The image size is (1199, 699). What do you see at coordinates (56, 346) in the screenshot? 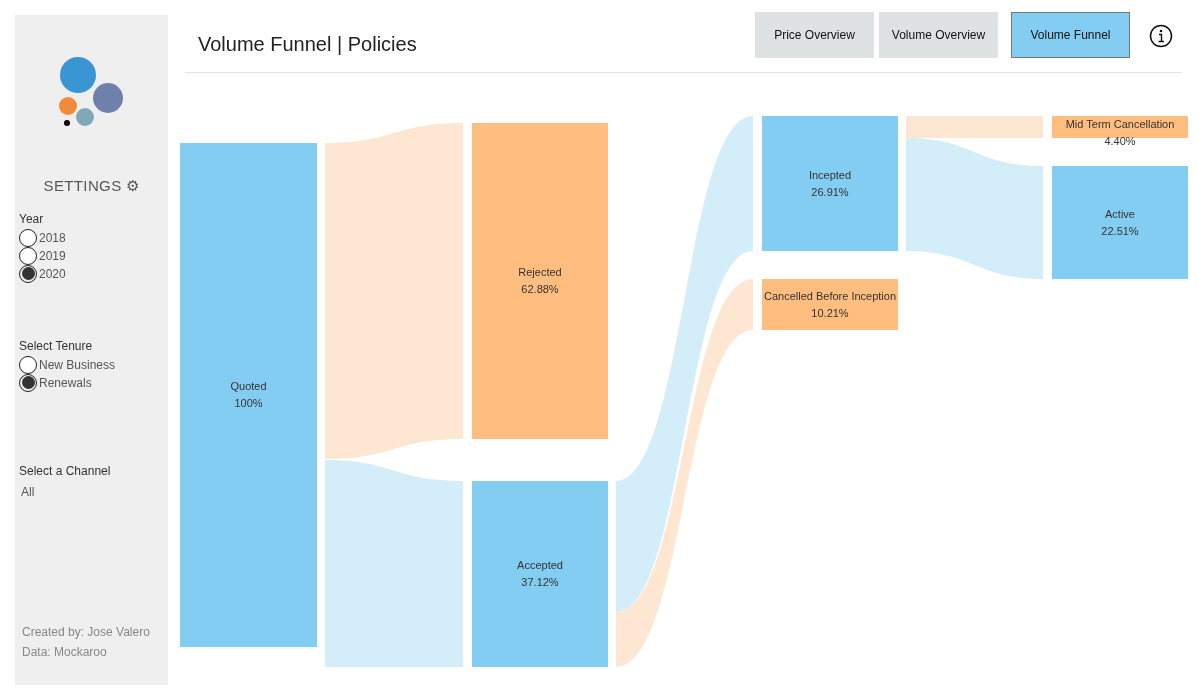
I see `filter-label: Select Tenure` at bounding box center [56, 346].